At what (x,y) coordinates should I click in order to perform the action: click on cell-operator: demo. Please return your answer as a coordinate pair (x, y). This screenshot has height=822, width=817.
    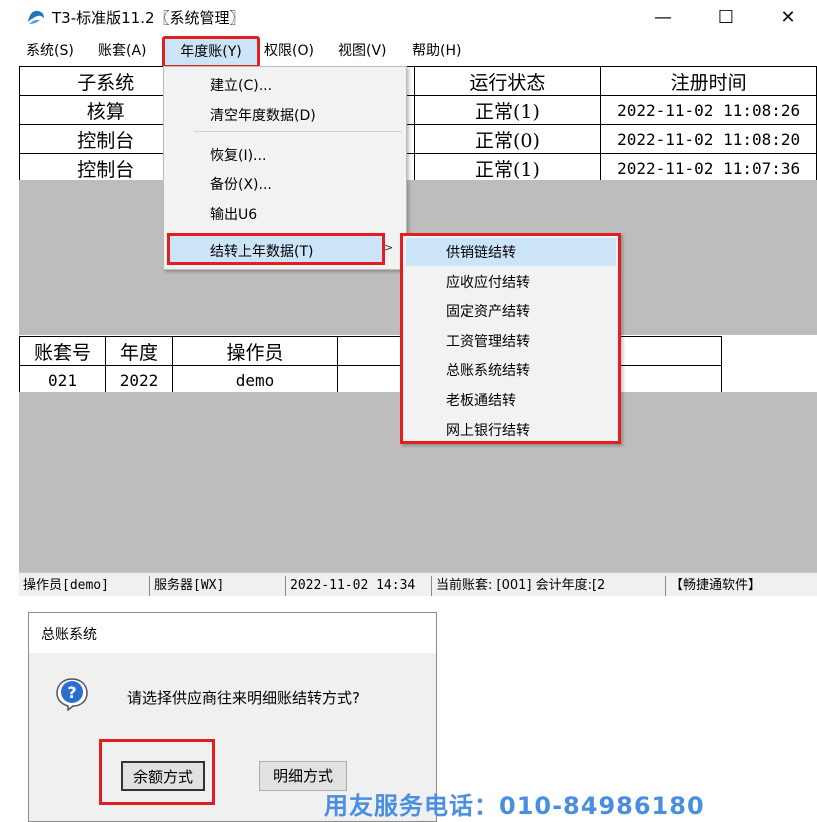
    Looking at the image, I should click on (255, 380).